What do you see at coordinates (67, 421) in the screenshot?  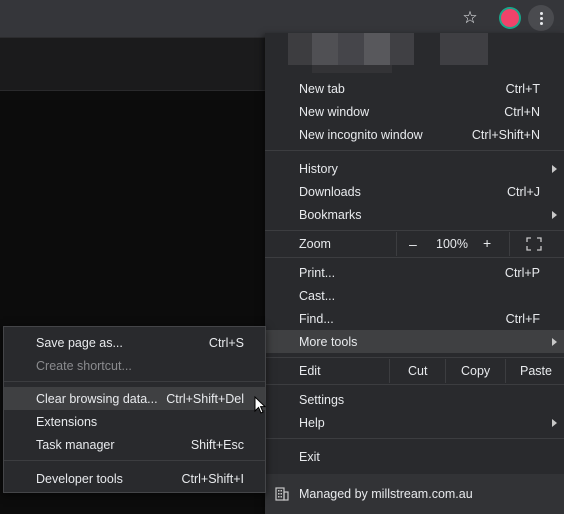 I see `menu-item-label: Extensions` at bounding box center [67, 421].